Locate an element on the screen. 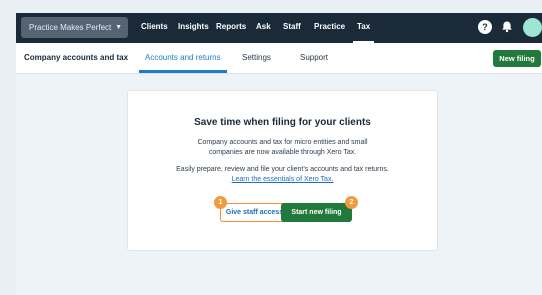 Image resolution: width=542 pixels, height=295 pixels. nav-practice: Practice is located at coordinates (329, 28).